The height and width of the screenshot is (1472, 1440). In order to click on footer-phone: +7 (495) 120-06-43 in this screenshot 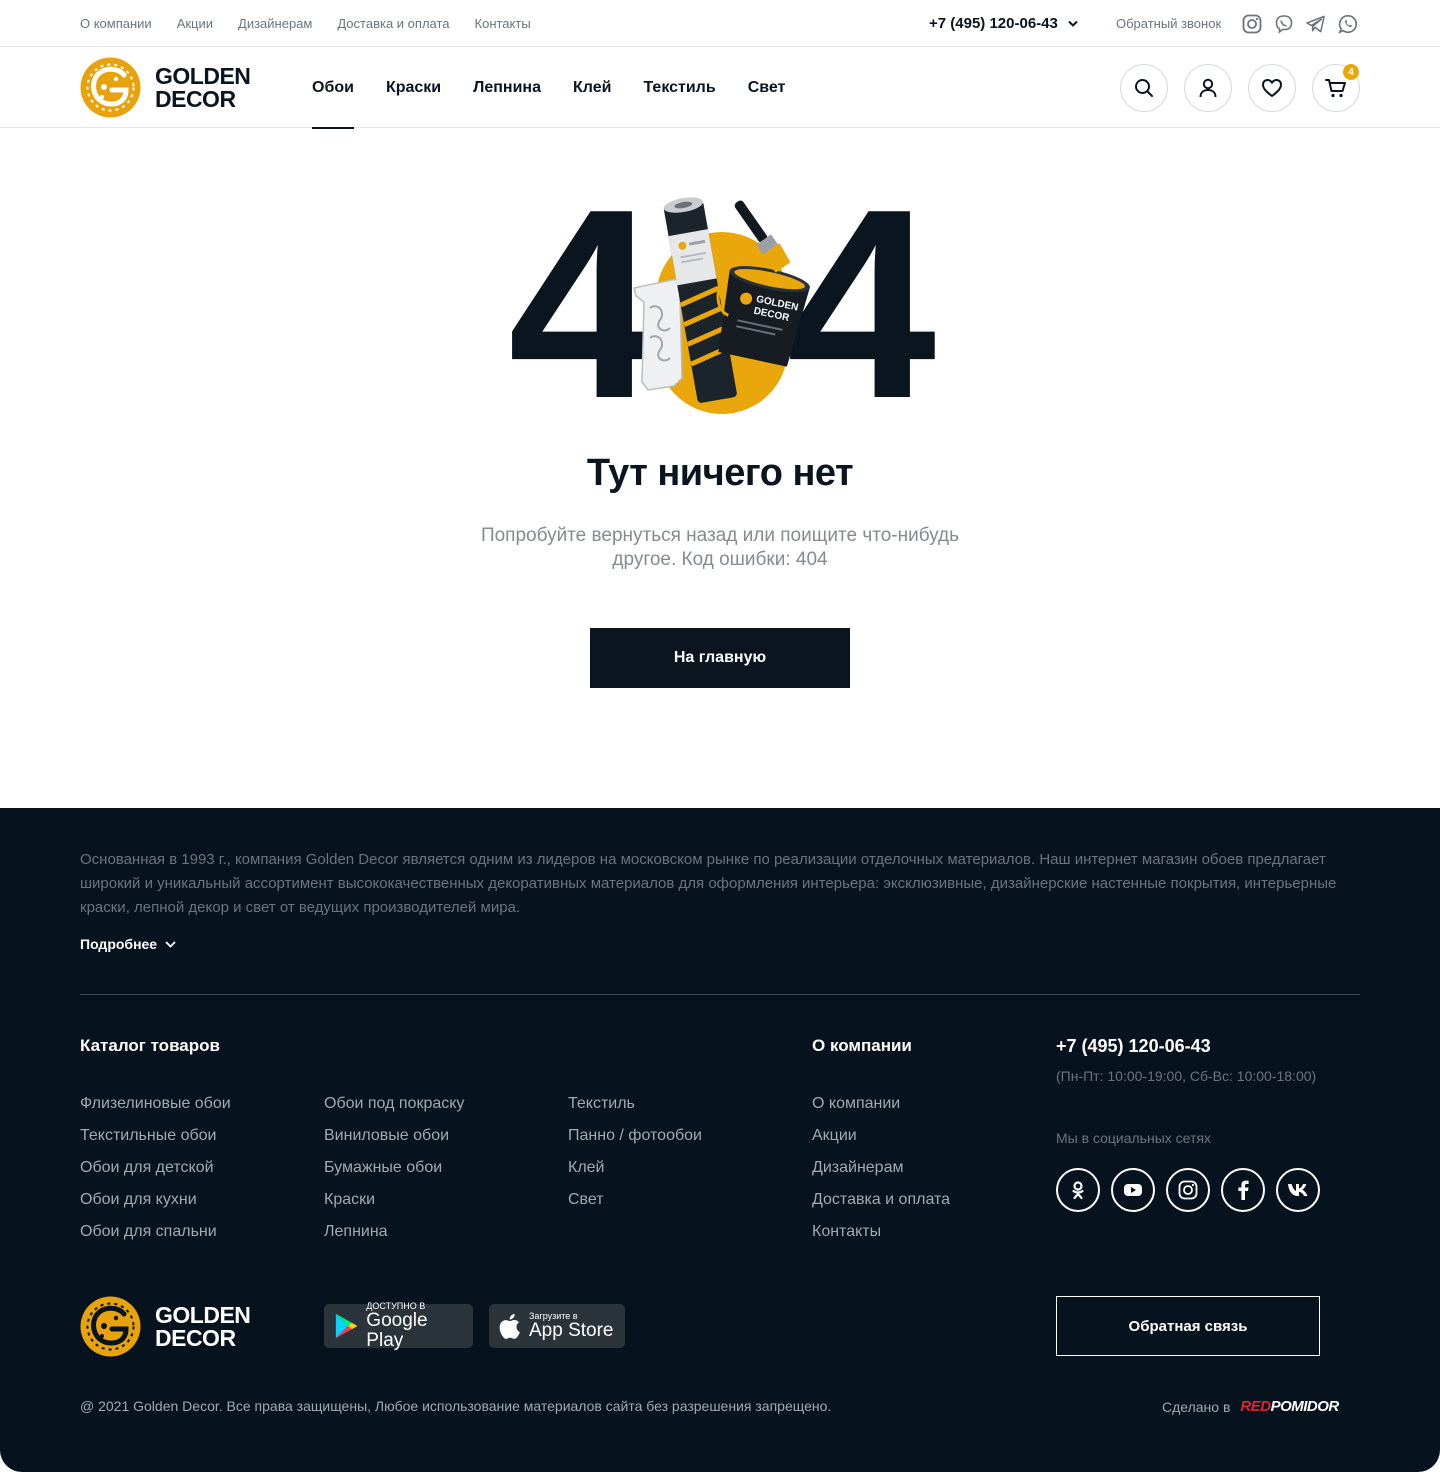, I will do `click(1133, 1046)`.